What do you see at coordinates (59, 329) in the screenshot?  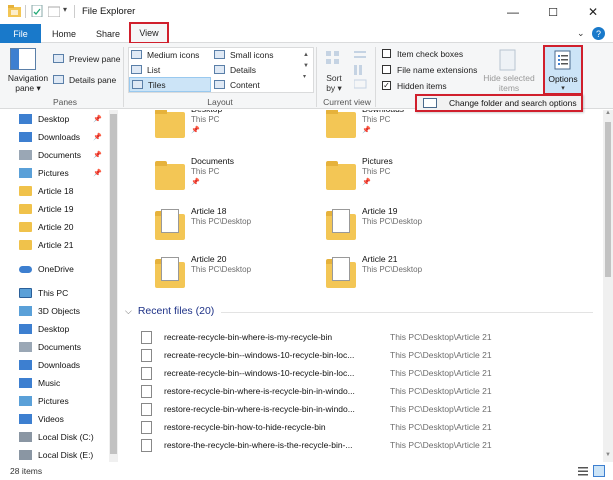 I see `nav-item: Desktop` at bounding box center [59, 329].